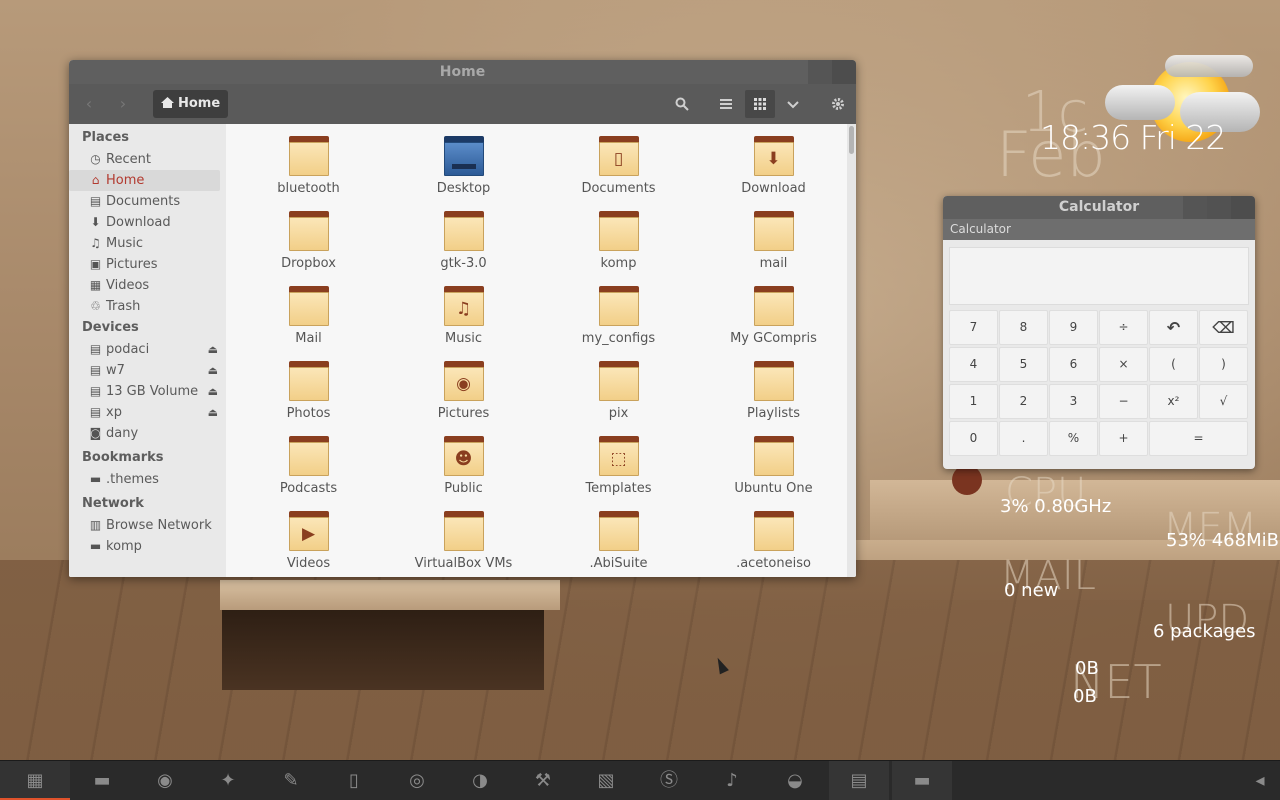 This screenshot has width=1280, height=800. I want to click on list-view-button, so click(726, 104).